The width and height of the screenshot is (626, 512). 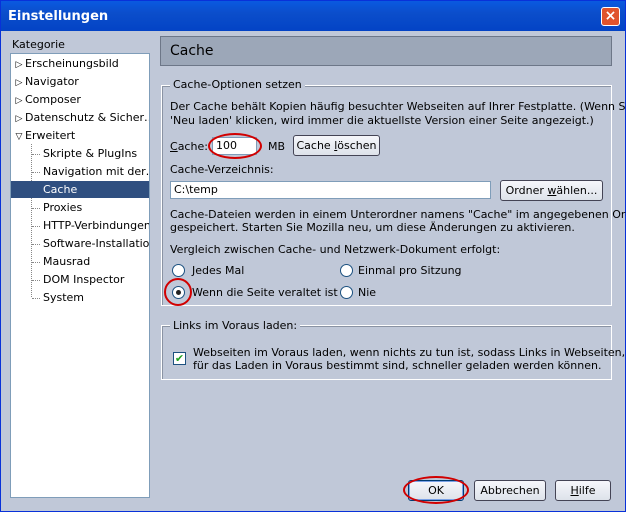 What do you see at coordinates (367, 292) in the screenshot?
I see `radio-never-label: Nie` at bounding box center [367, 292].